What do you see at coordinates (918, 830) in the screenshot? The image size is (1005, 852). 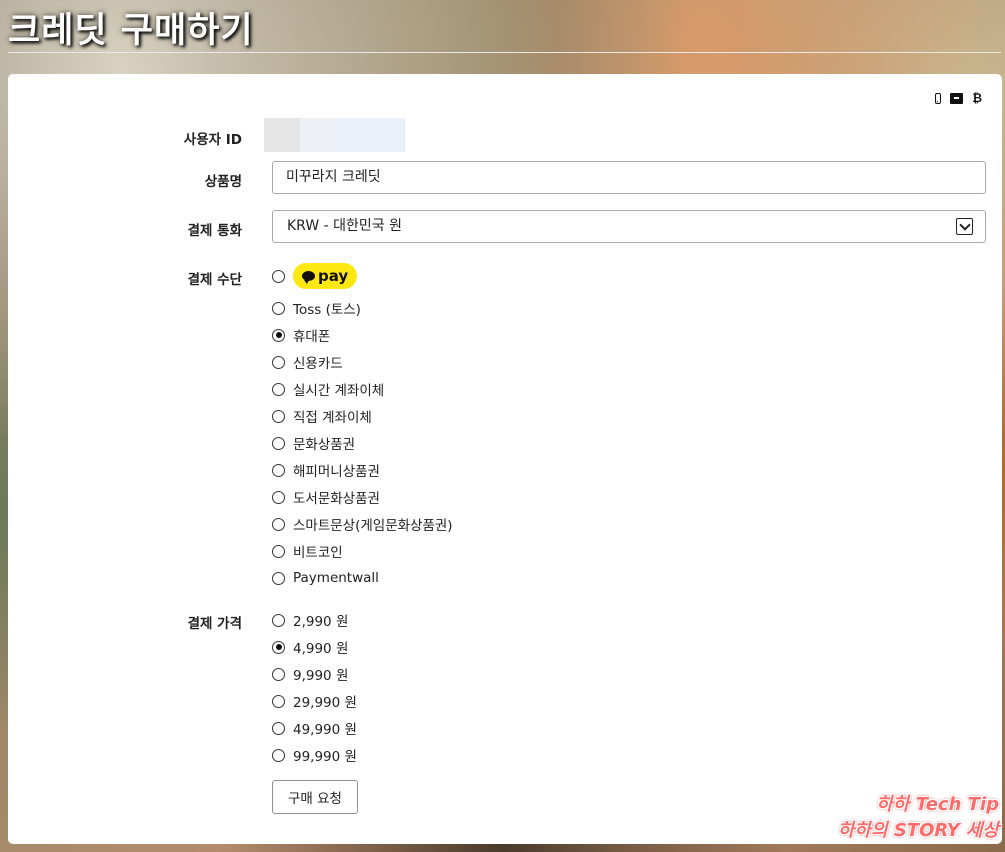 I see `watermark-line-2: 하하의 STORY 세상` at bounding box center [918, 830].